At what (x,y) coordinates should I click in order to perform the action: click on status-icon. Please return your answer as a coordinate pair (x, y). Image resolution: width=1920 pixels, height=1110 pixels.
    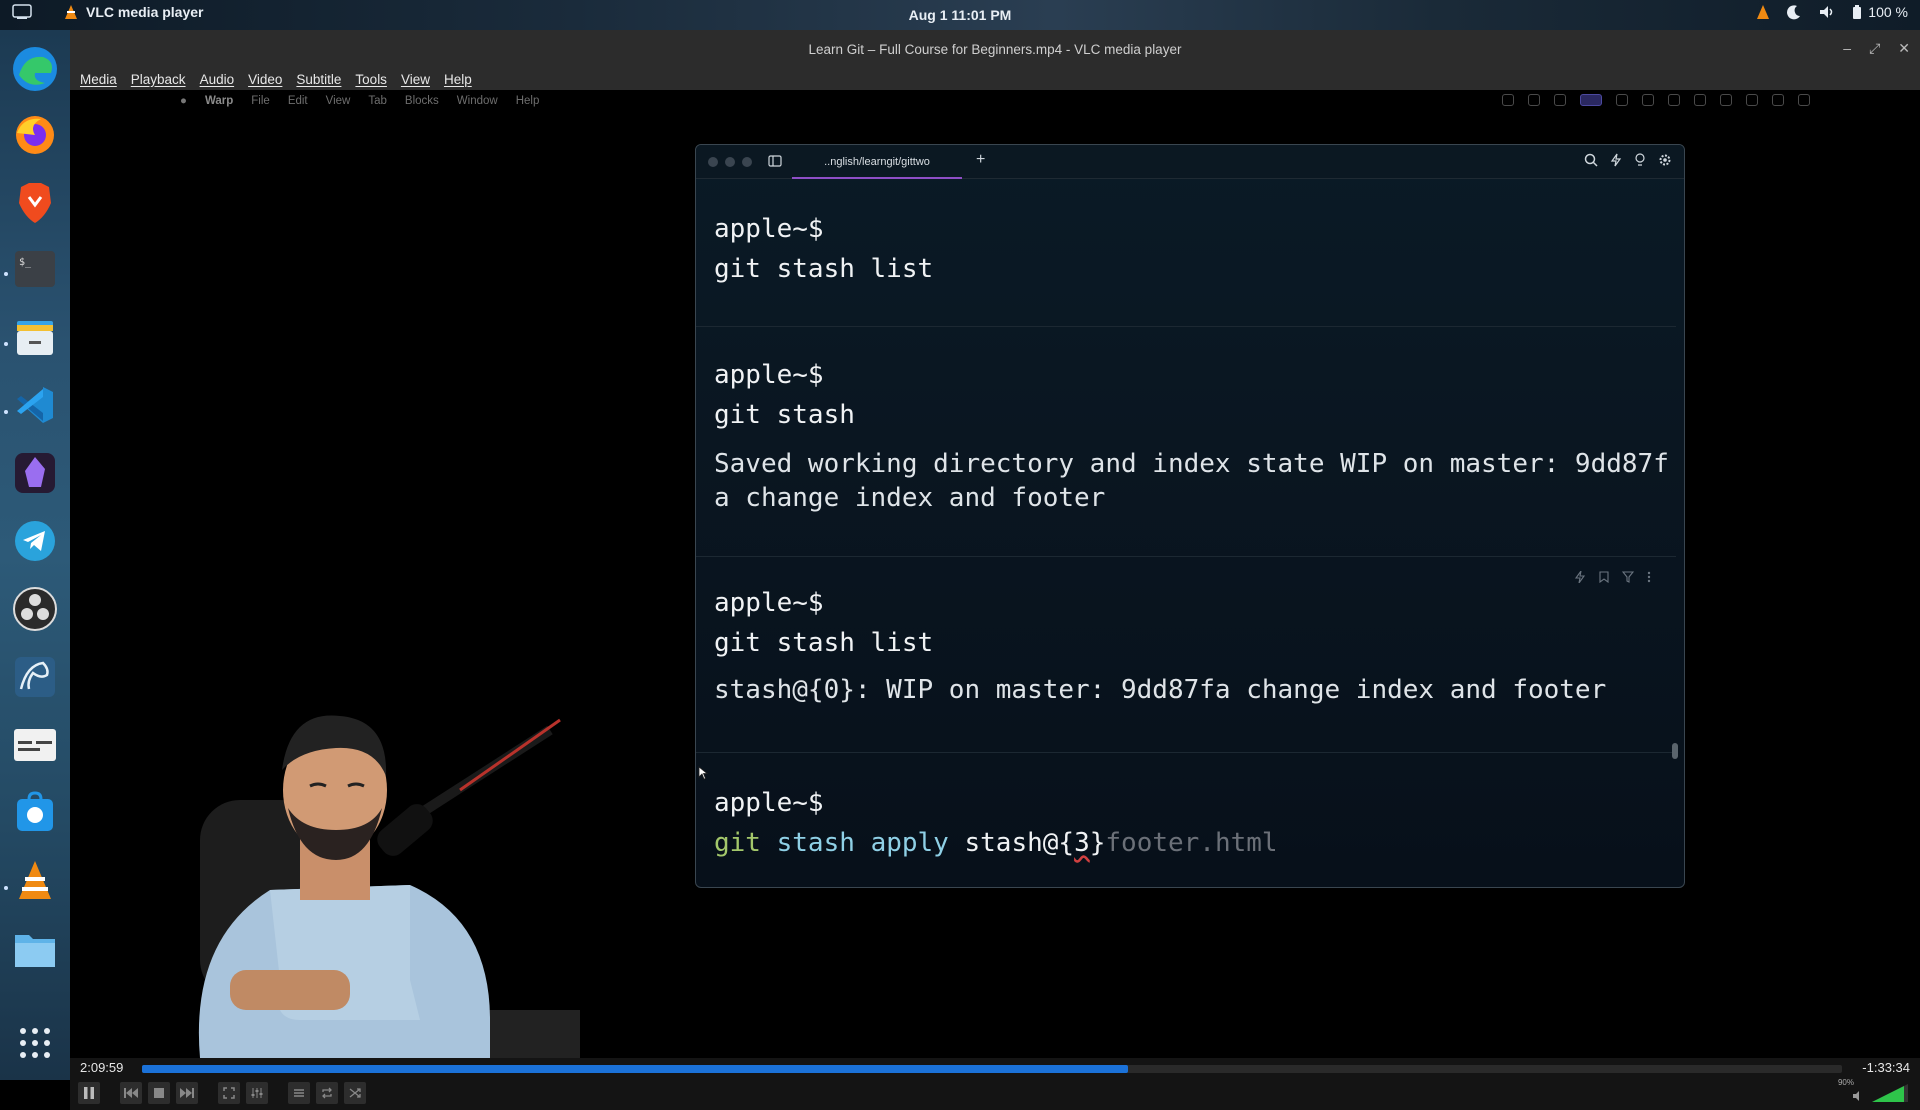
    Looking at the image, I should click on (1560, 100).